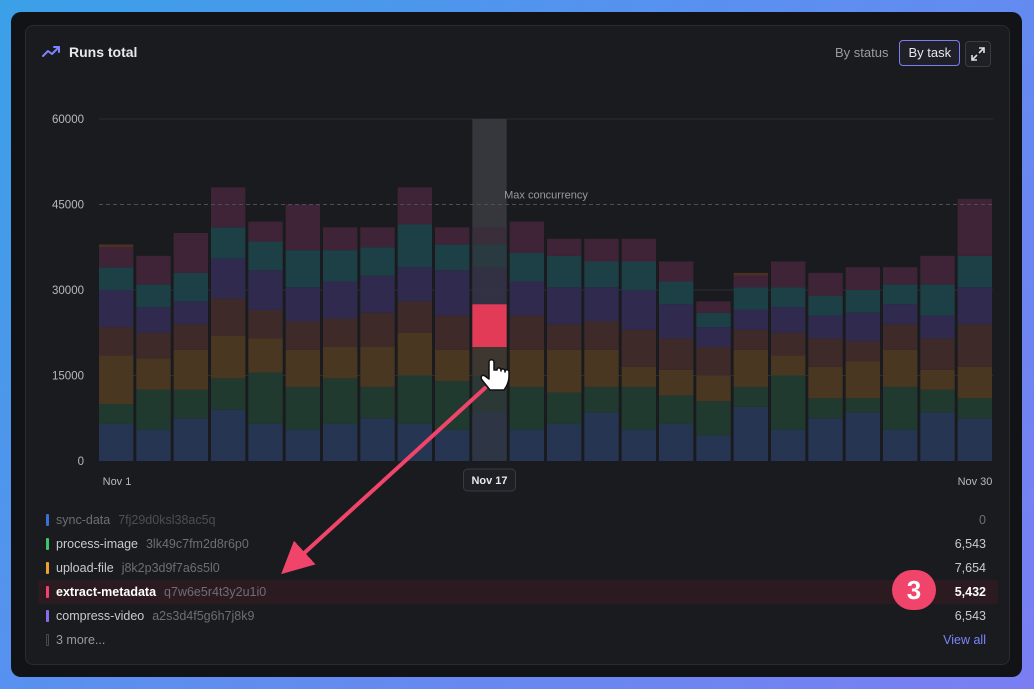 This screenshot has height=689, width=1034. I want to click on legend-task-id: 7fj29d0ksl38ac5q, so click(167, 520).